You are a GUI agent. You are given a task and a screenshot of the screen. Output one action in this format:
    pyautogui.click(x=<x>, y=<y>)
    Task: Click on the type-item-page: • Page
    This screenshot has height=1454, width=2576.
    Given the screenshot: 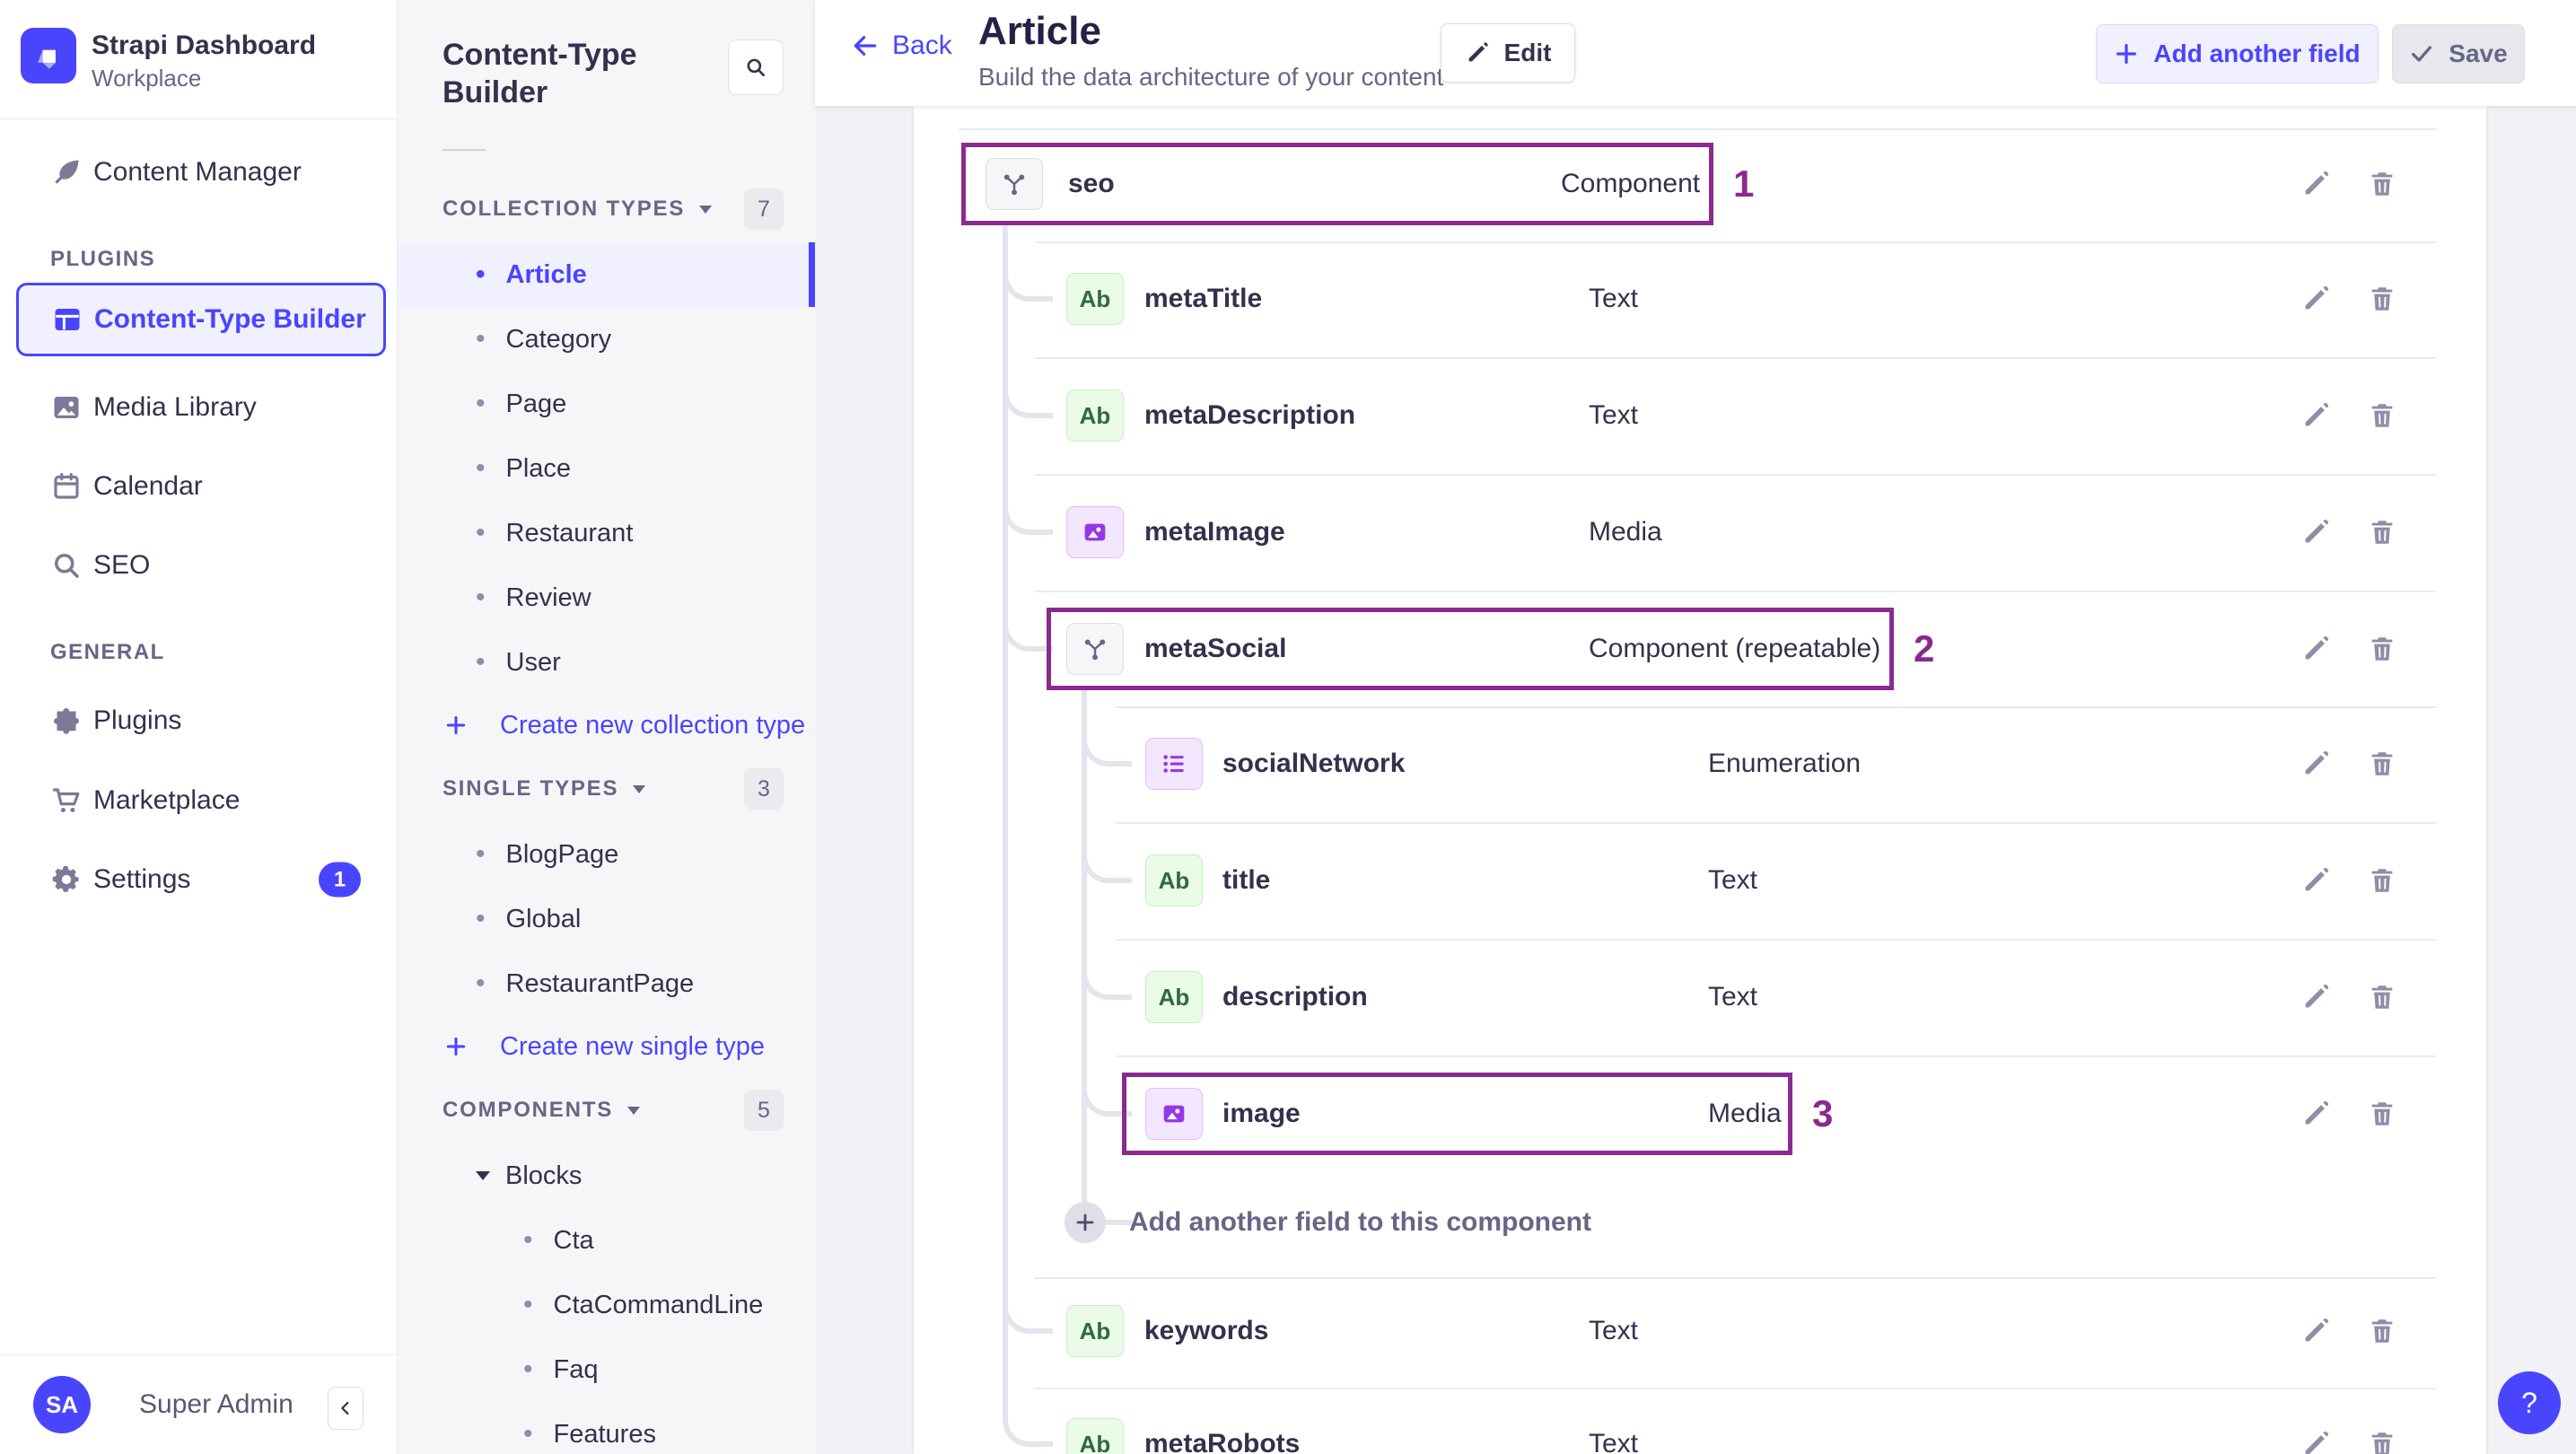 What is the action you would take?
    pyautogui.click(x=606, y=404)
    